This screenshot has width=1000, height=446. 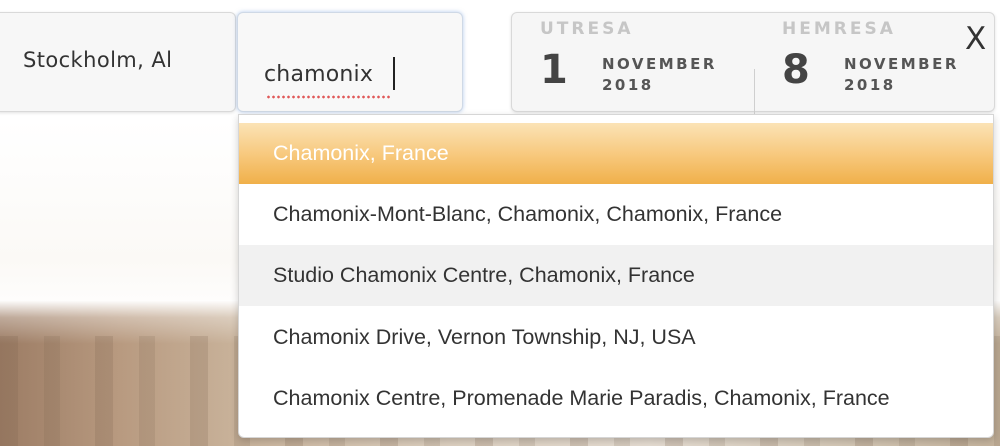 I want to click on suggestion-item: Chamonix, France, so click(x=616, y=153).